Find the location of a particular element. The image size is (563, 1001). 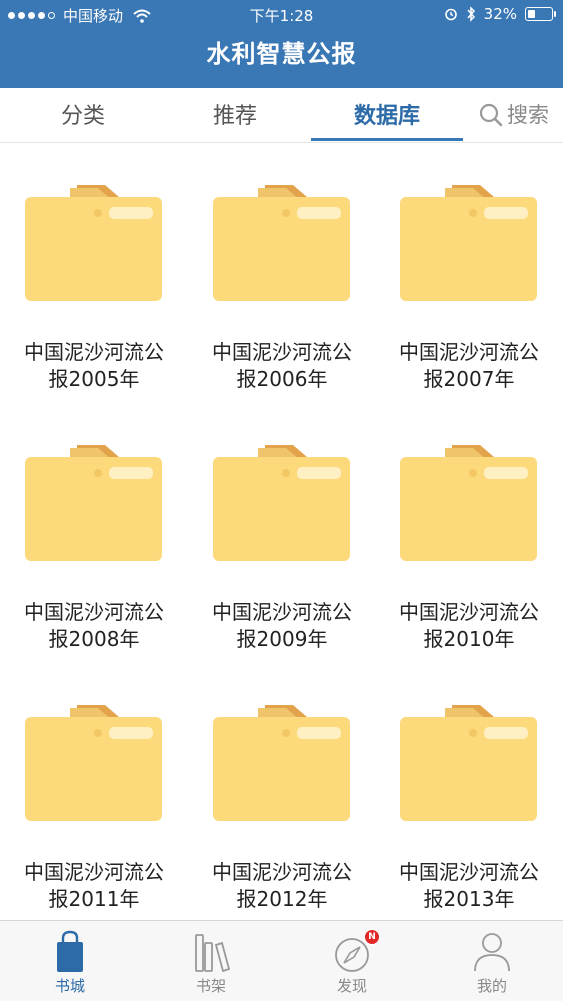

tabbar-item-bookshelf: 书架 is located at coordinates (211, 961).